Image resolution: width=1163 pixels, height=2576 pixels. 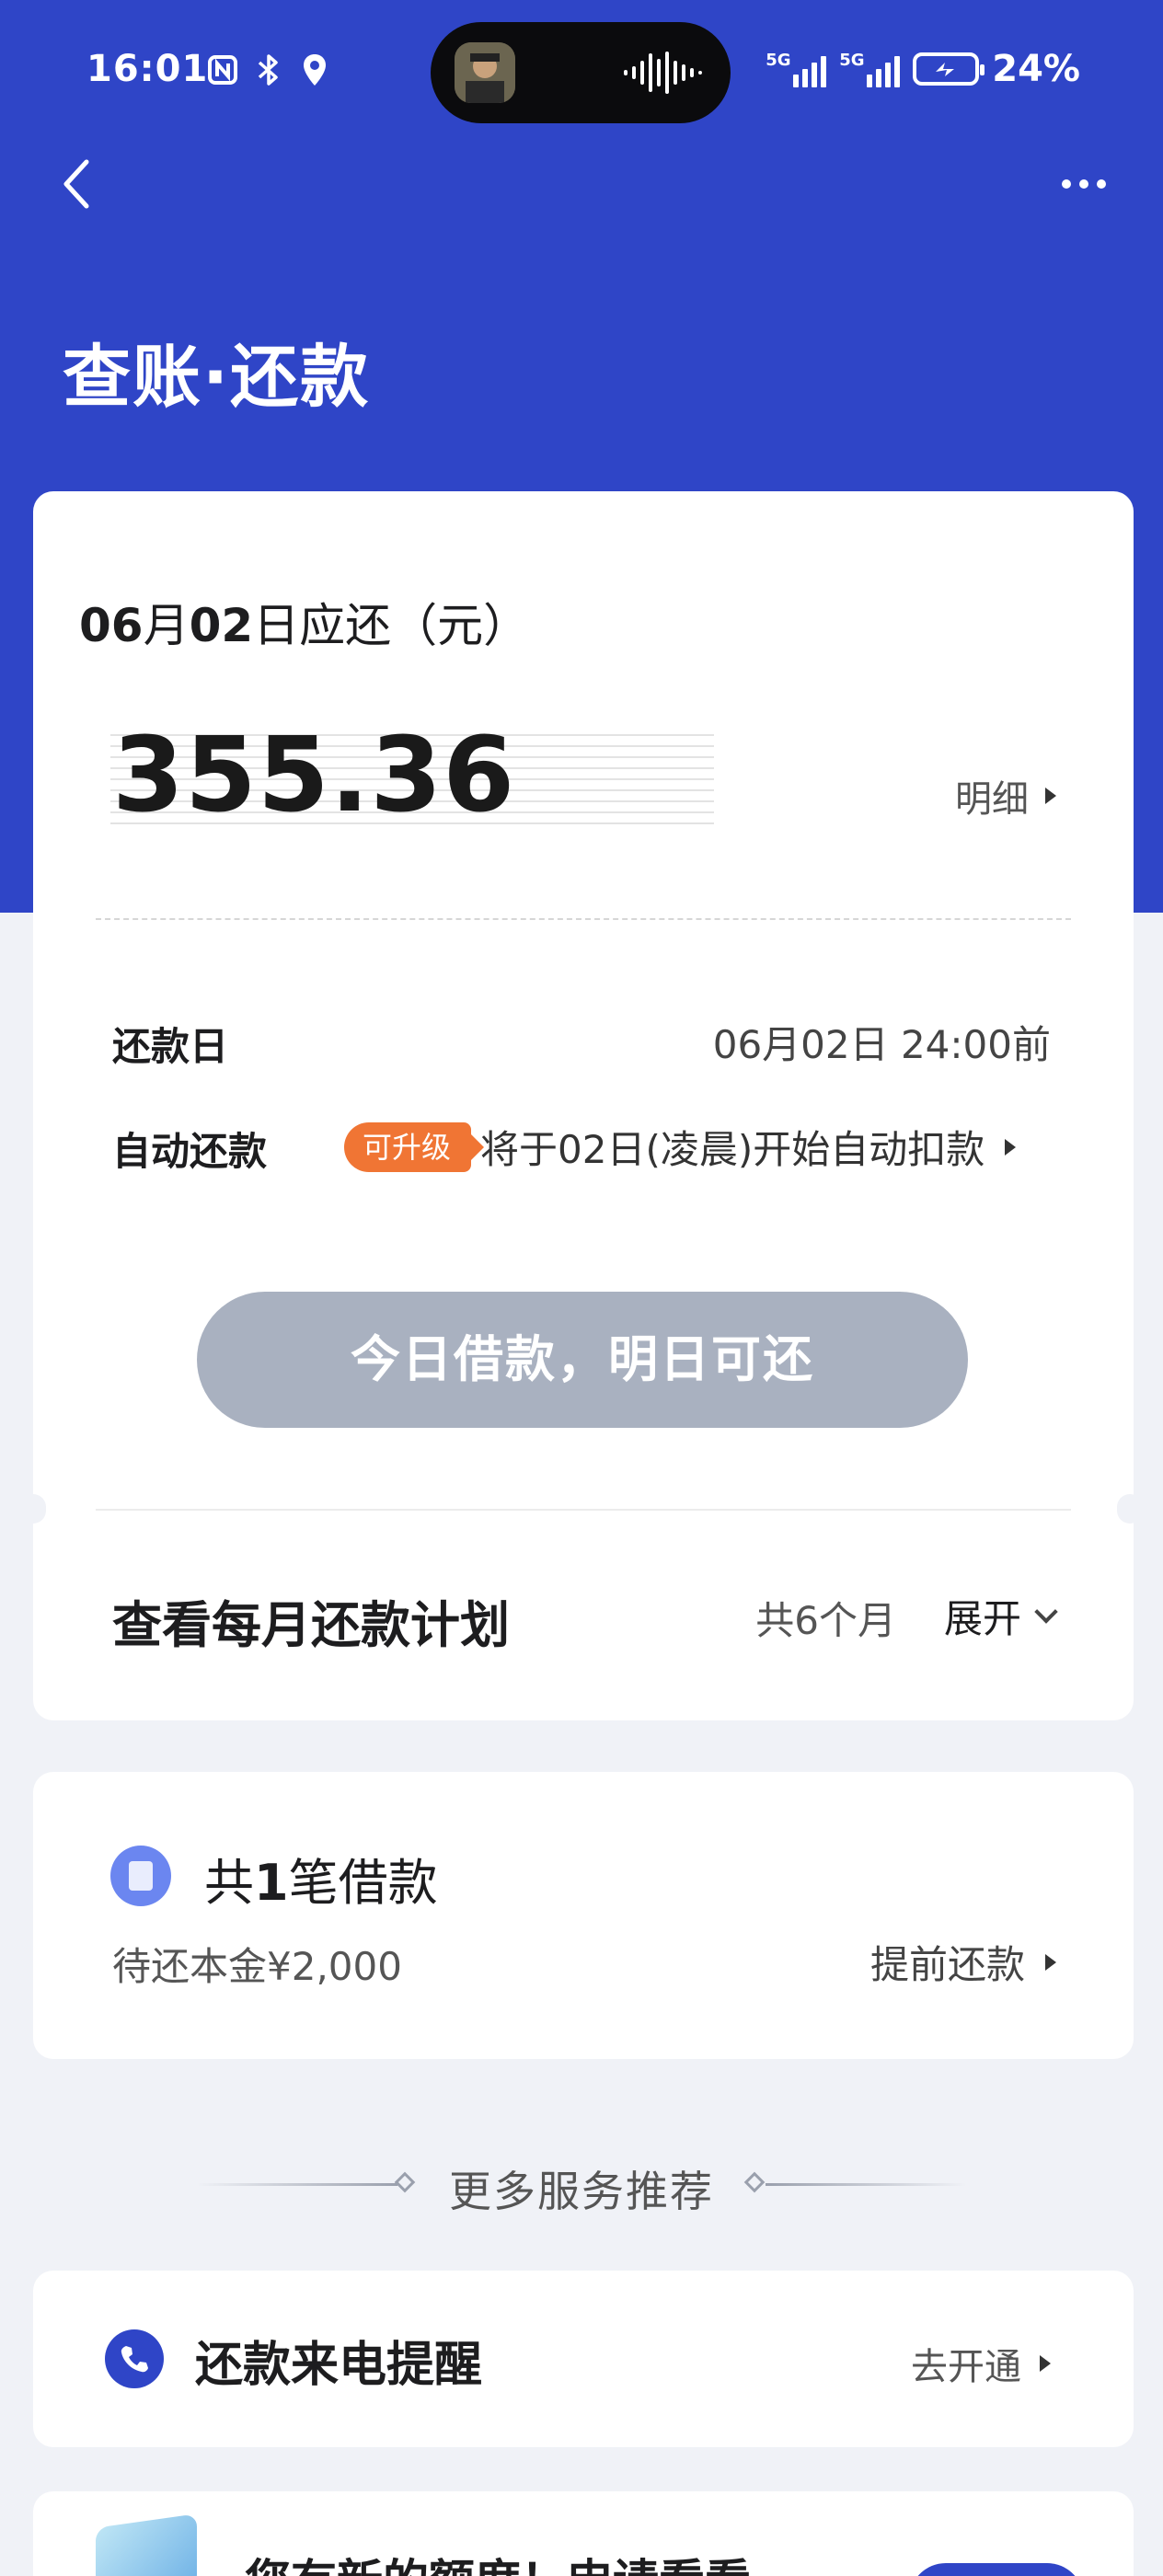 I want to click on status-time: 16:01, so click(x=147, y=69).